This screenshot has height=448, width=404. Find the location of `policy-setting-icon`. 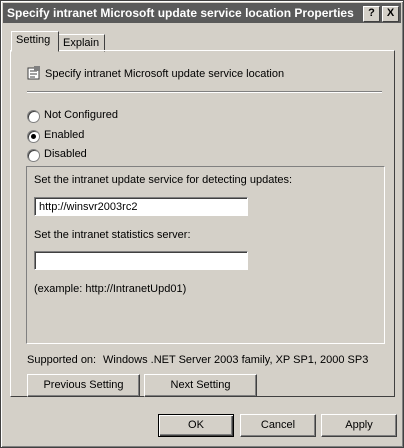

policy-setting-icon is located at coordinates (33, 73).